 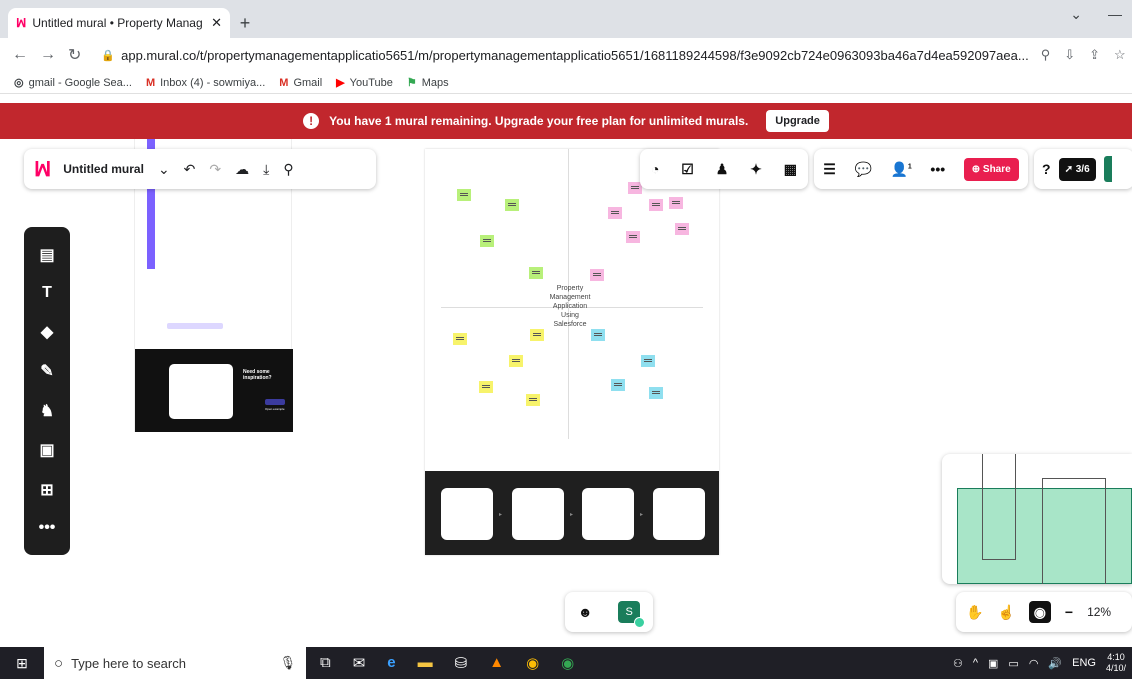 I want to click on task-view-icon: ⧉, so click(x=325, y=663).